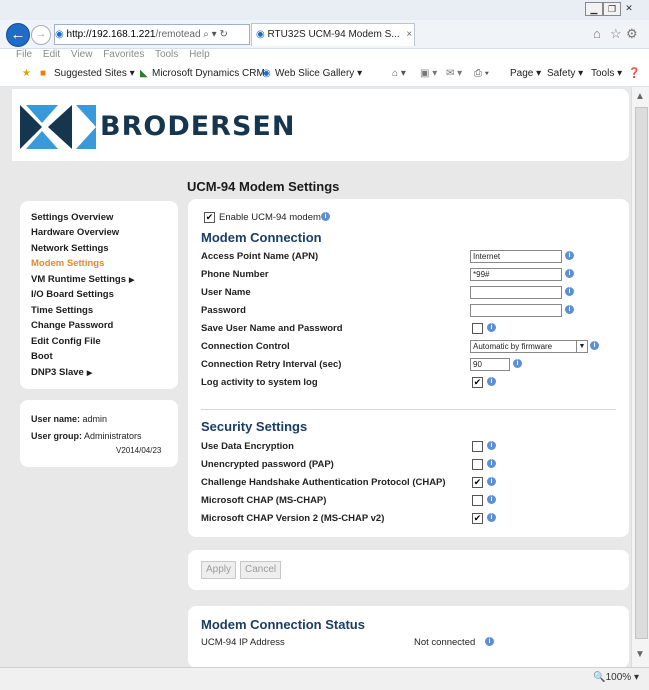 The image size is (649, 690). I want to click on sidebar-item-io-board: I/O Board Settings, so click(72, 294).